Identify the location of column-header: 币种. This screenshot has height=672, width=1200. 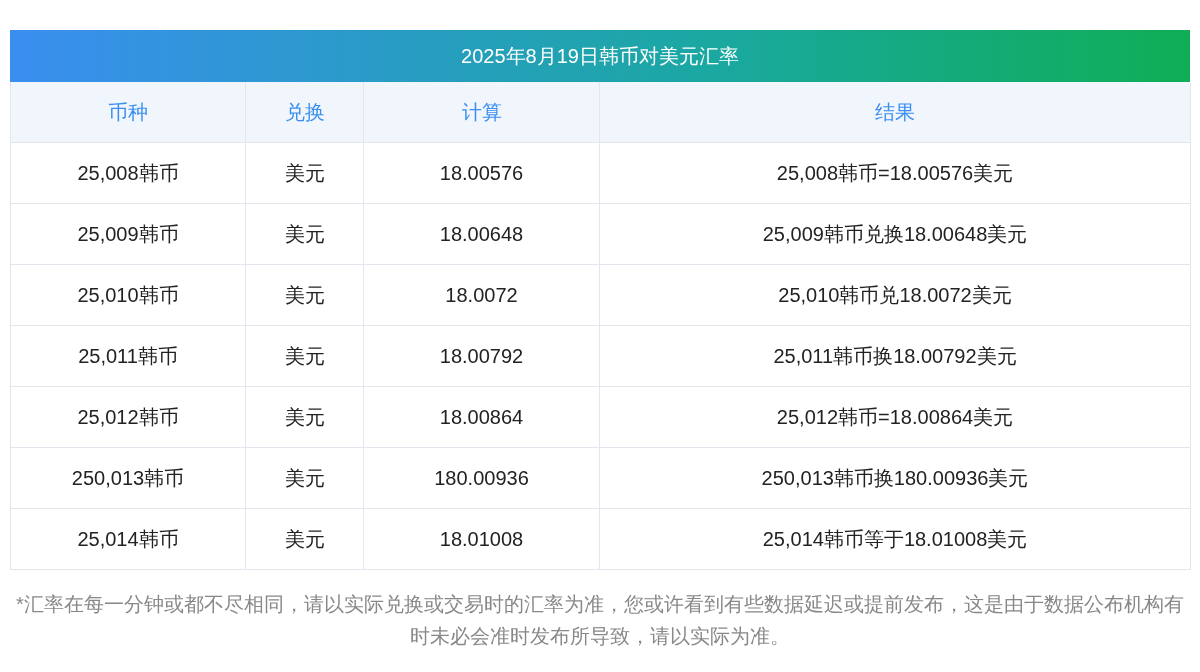
(128, 112).